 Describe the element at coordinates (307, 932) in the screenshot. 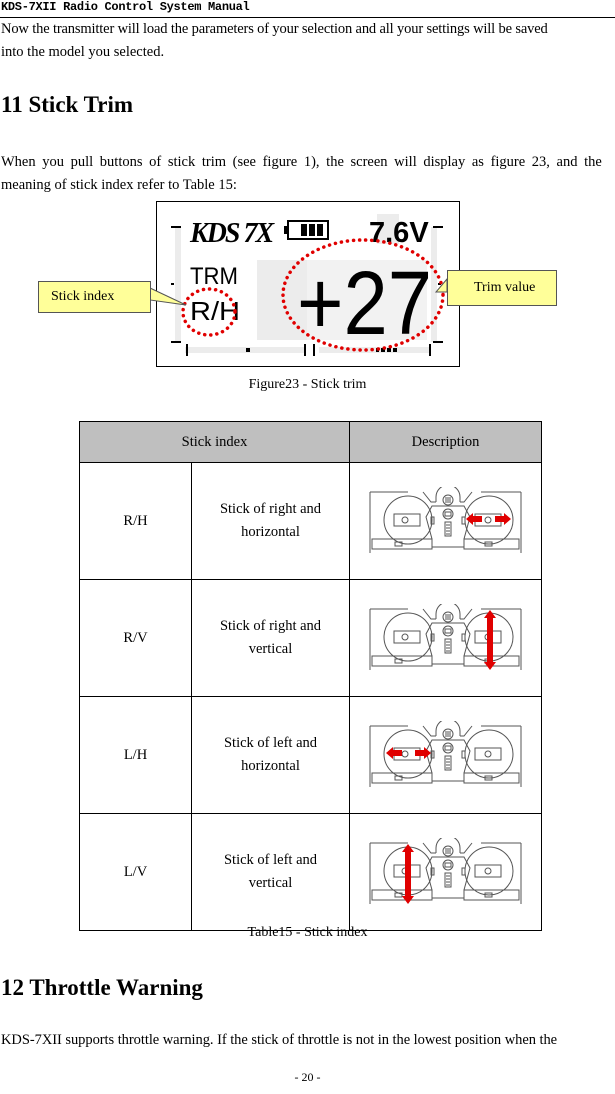

I see `table-caption: Table15 - Stick index` at that location.